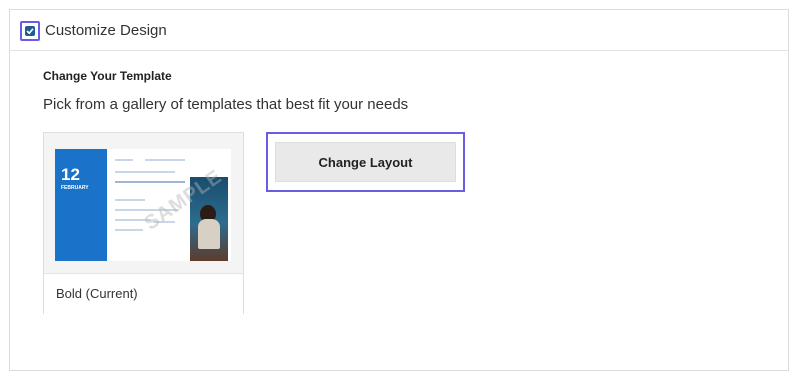  I want to click on change-layout-focus: Change Layout, so click(365, 162).